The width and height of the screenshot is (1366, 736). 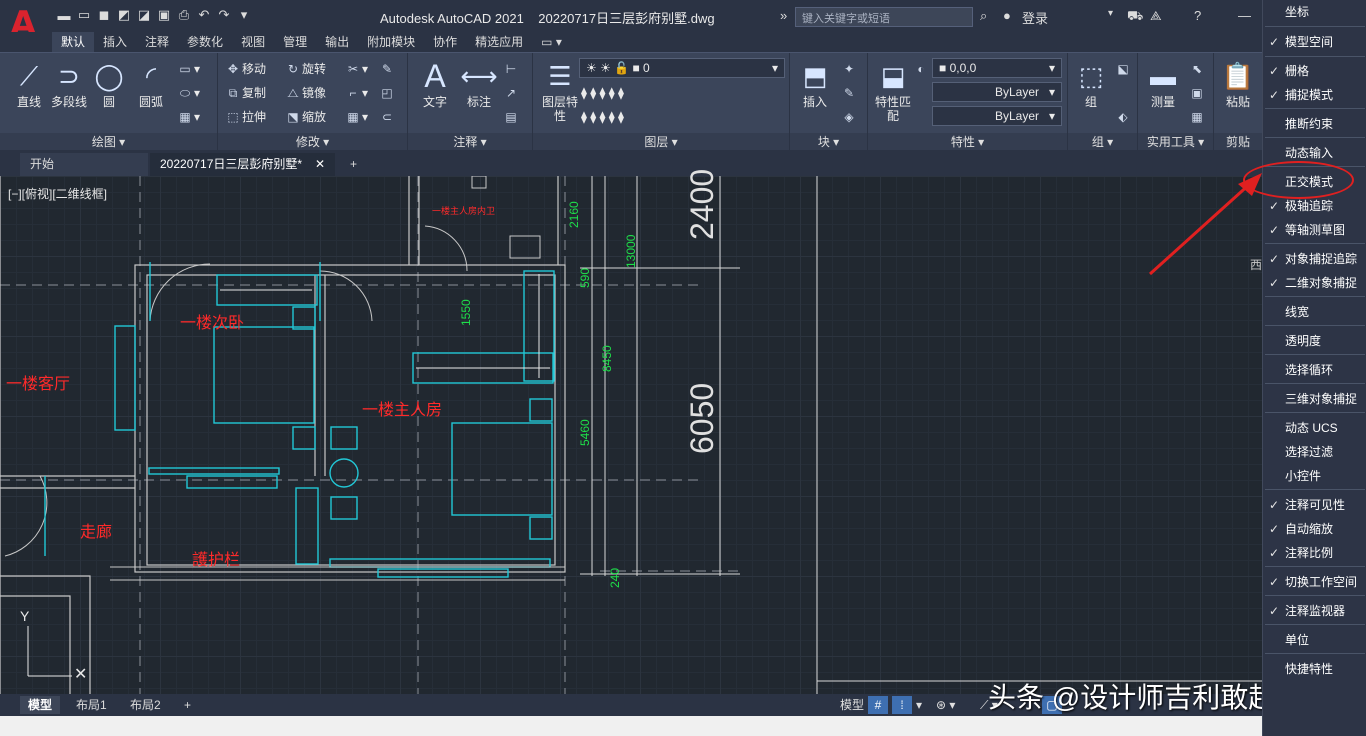 What do you see at coordinates (245, 69) in the screenshot?
I see `move-button: ✥ 移动` at bounding box center [245, 69].